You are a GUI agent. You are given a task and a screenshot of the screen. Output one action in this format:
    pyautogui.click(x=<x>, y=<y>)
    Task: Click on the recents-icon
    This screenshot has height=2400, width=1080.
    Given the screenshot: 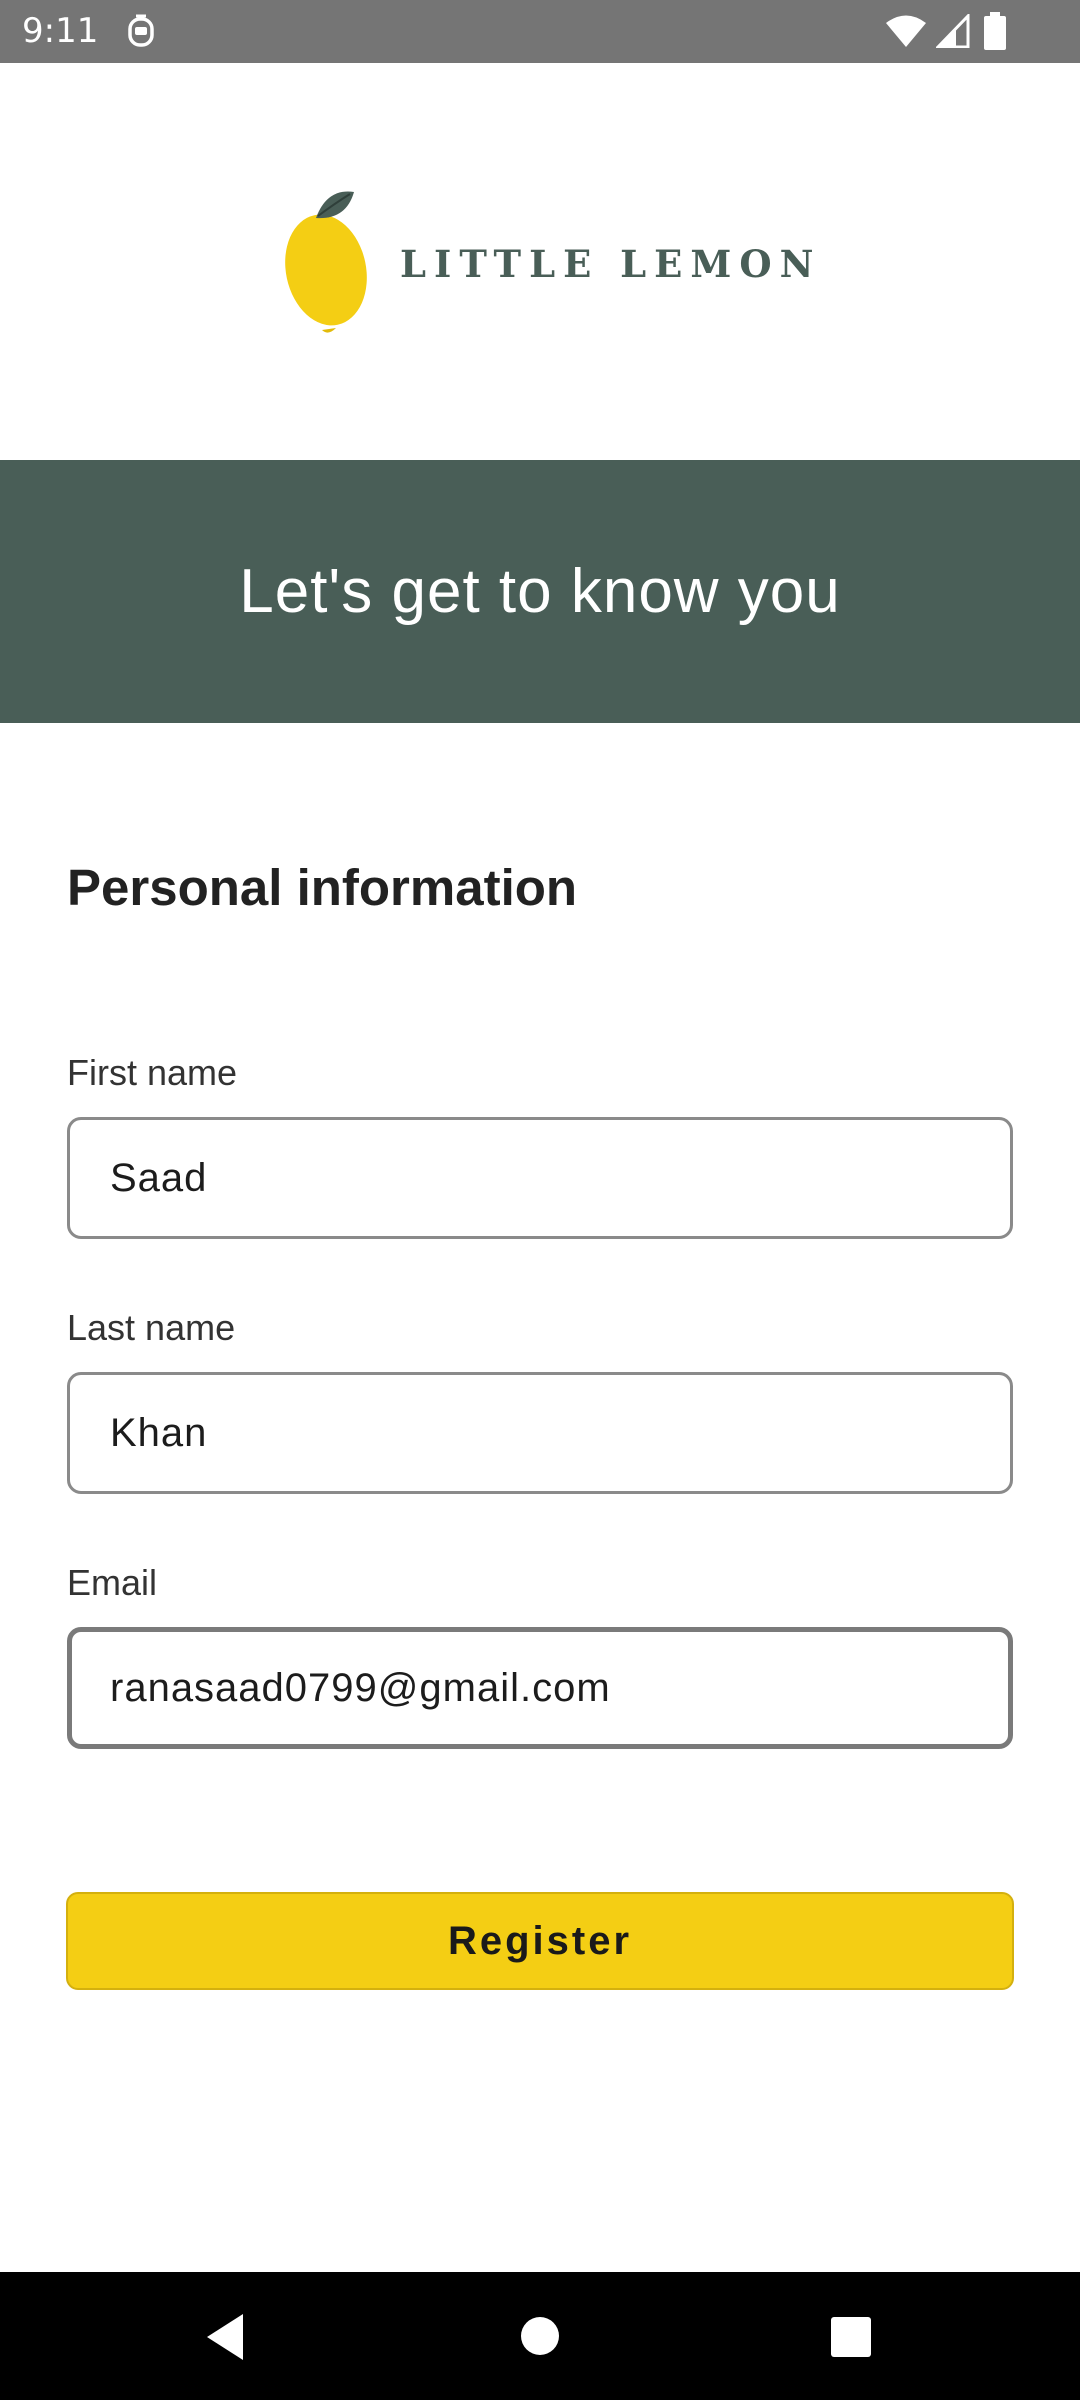 What is the action you would take?
    pyautogui.click(x=851, y=2337)
    